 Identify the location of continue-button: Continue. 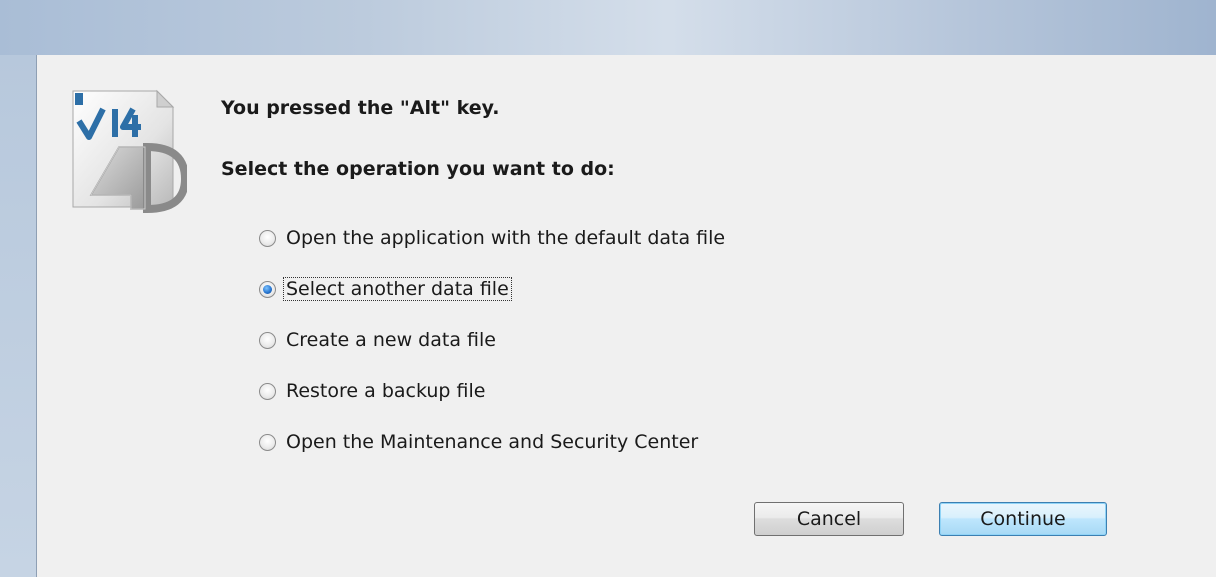
(1023, 519).